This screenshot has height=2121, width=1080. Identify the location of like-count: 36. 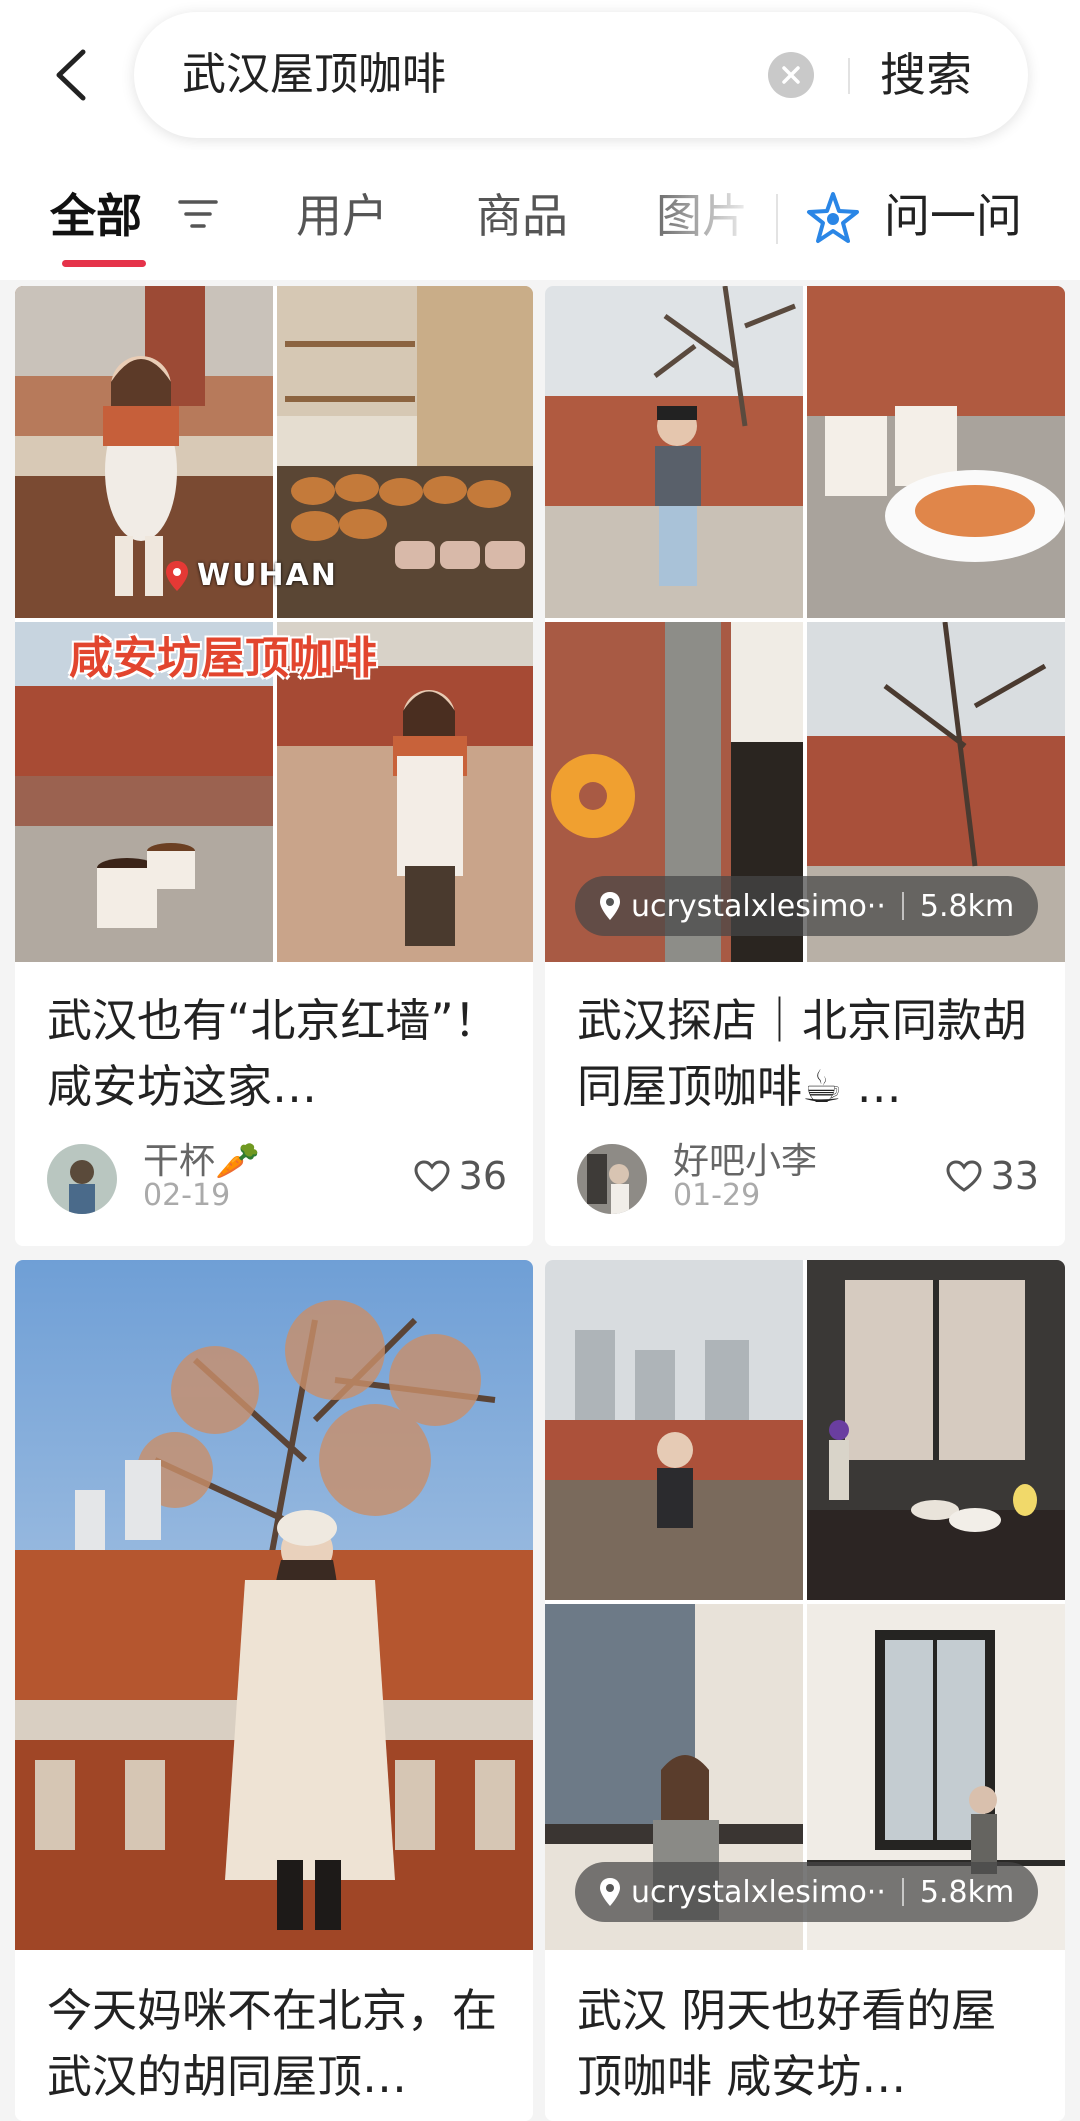
(482, 1176).